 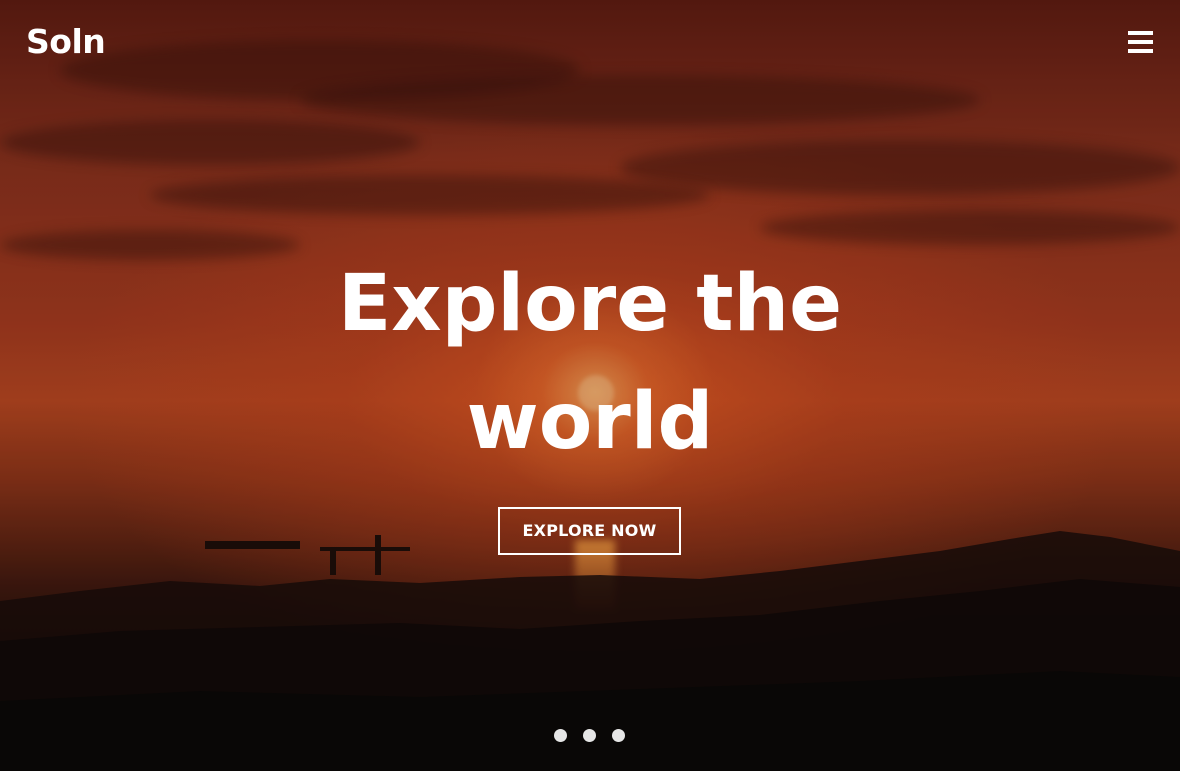 I want to click on top-navbar: Soln, so click(x=590, y=42).